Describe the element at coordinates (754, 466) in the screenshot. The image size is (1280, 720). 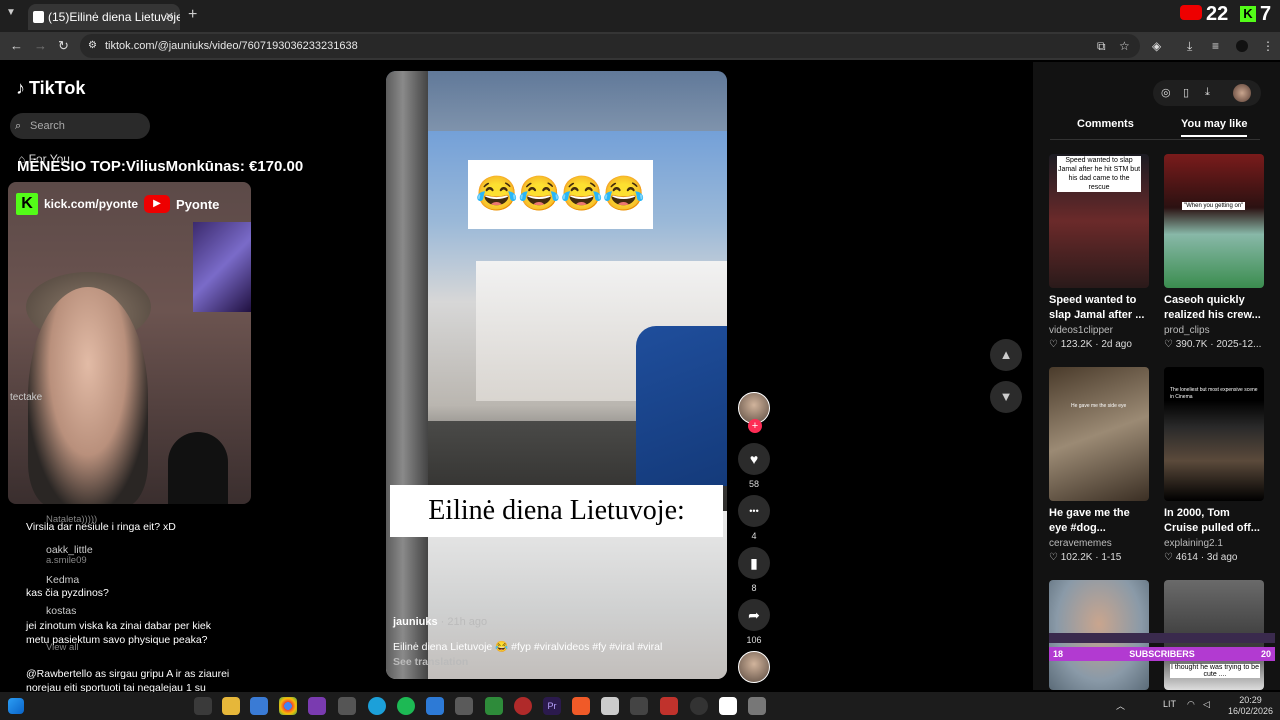
I see `like-button: ♥ 58` at that location.